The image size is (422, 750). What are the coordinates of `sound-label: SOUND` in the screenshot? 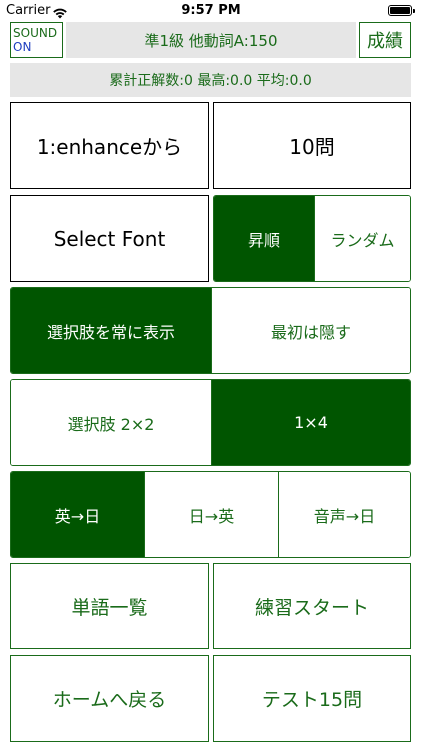 It's located at (35, 33).